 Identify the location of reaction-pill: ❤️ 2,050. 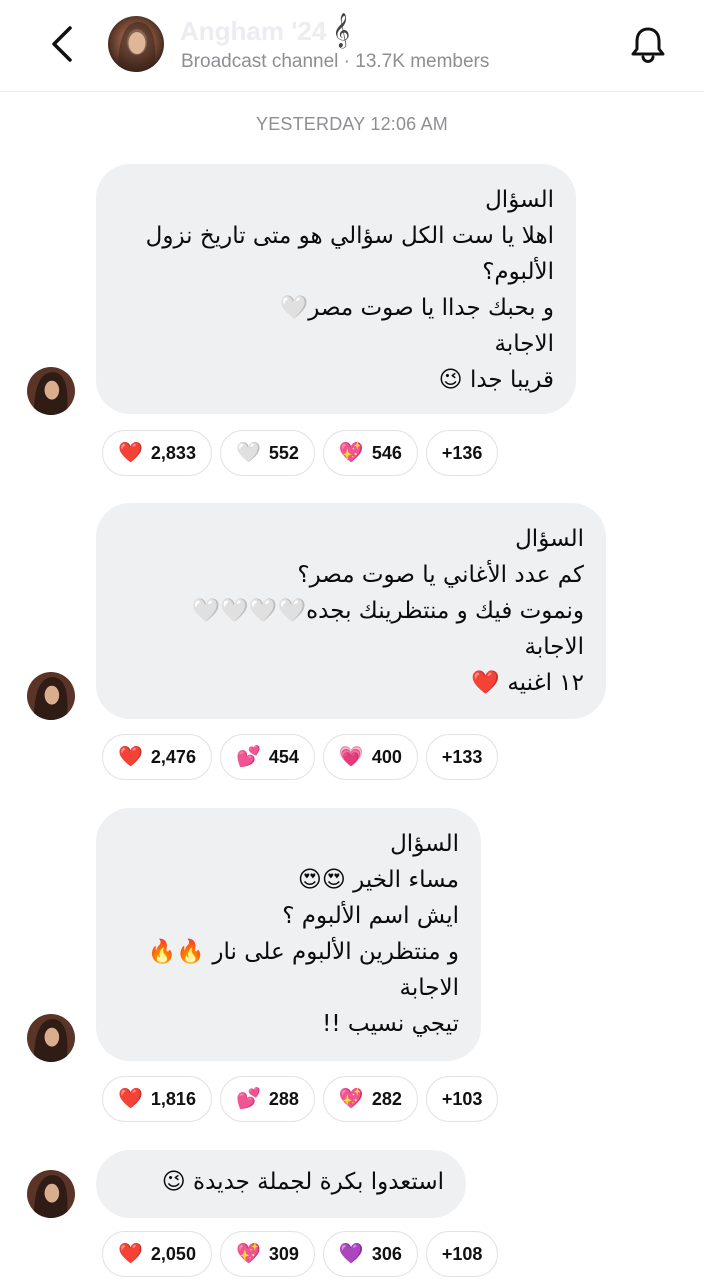
(157, 1254).